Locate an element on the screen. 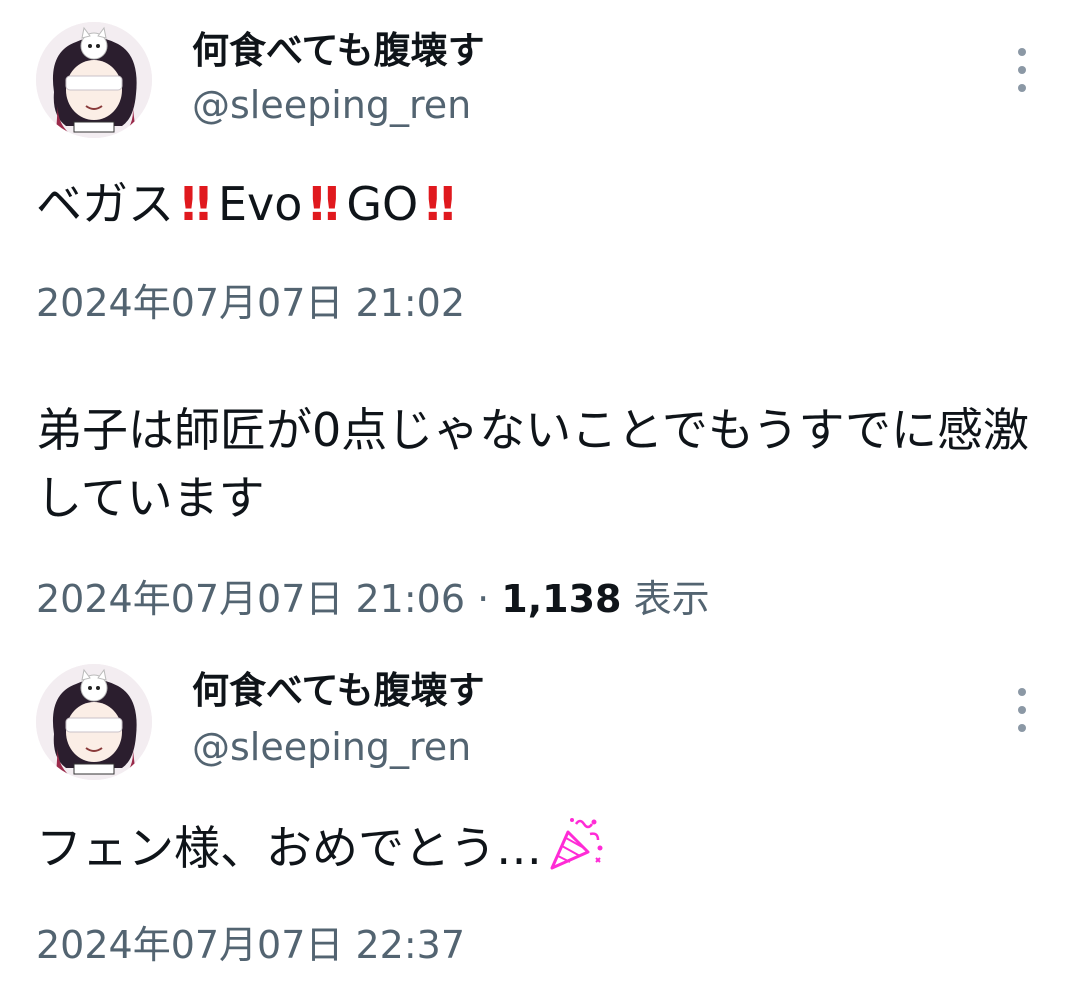  text-segment: ベガス is located at coordinates (105, 204).